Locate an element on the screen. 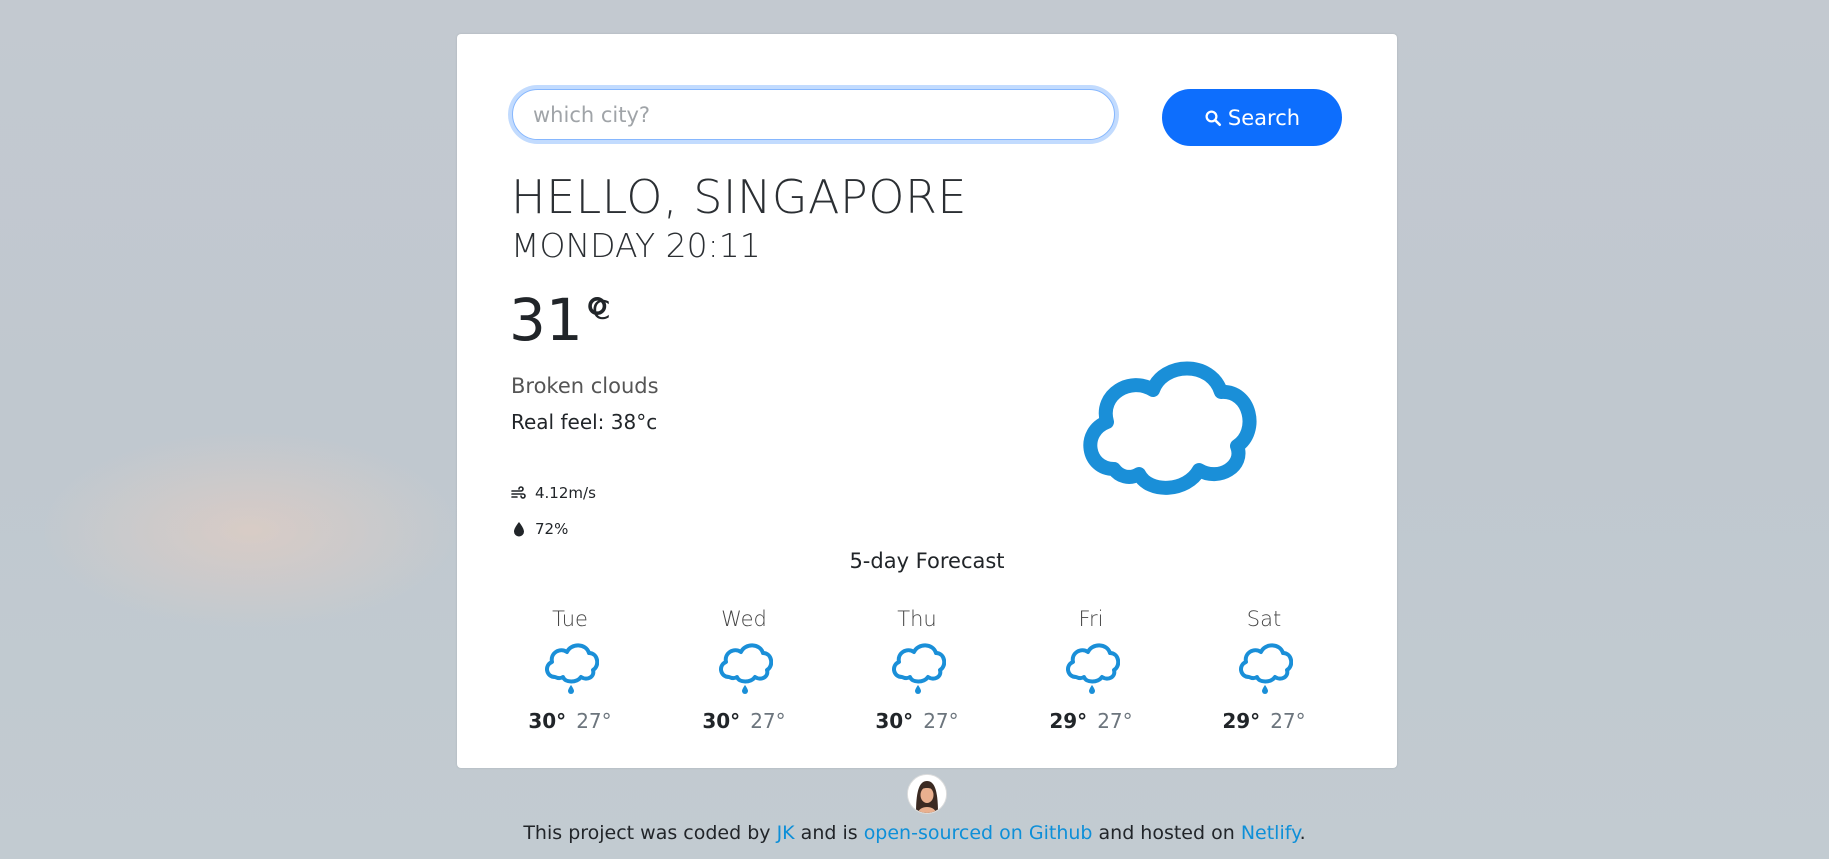 The image size is (1829, 859). footer-text: . is located at coordinates (1302, 833).